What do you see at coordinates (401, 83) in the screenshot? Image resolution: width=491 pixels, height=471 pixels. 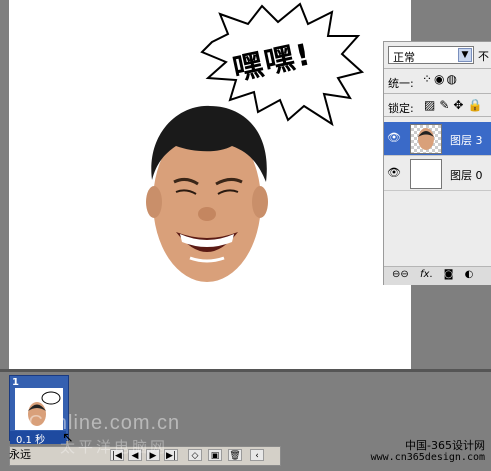 I see `unify-label: 统一:` at bounding box center [401, 83].